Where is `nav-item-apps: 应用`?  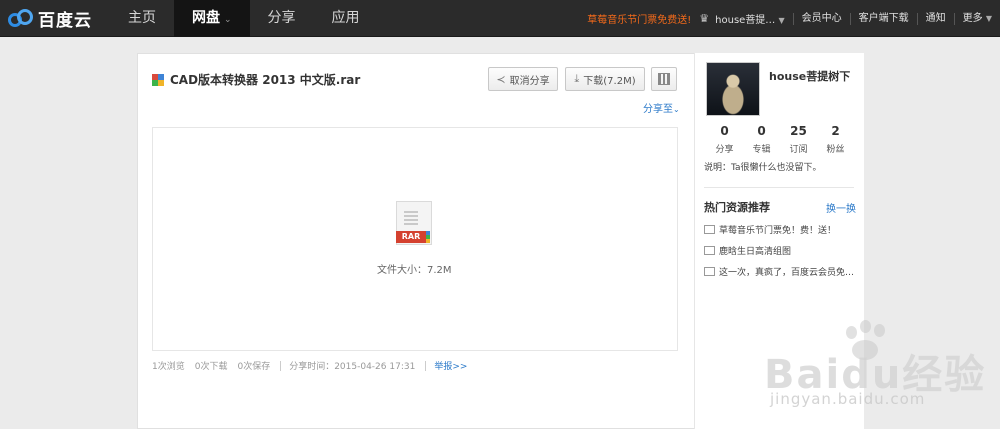 nav-item-apps: 应用 is located at coordinates (346, 18).